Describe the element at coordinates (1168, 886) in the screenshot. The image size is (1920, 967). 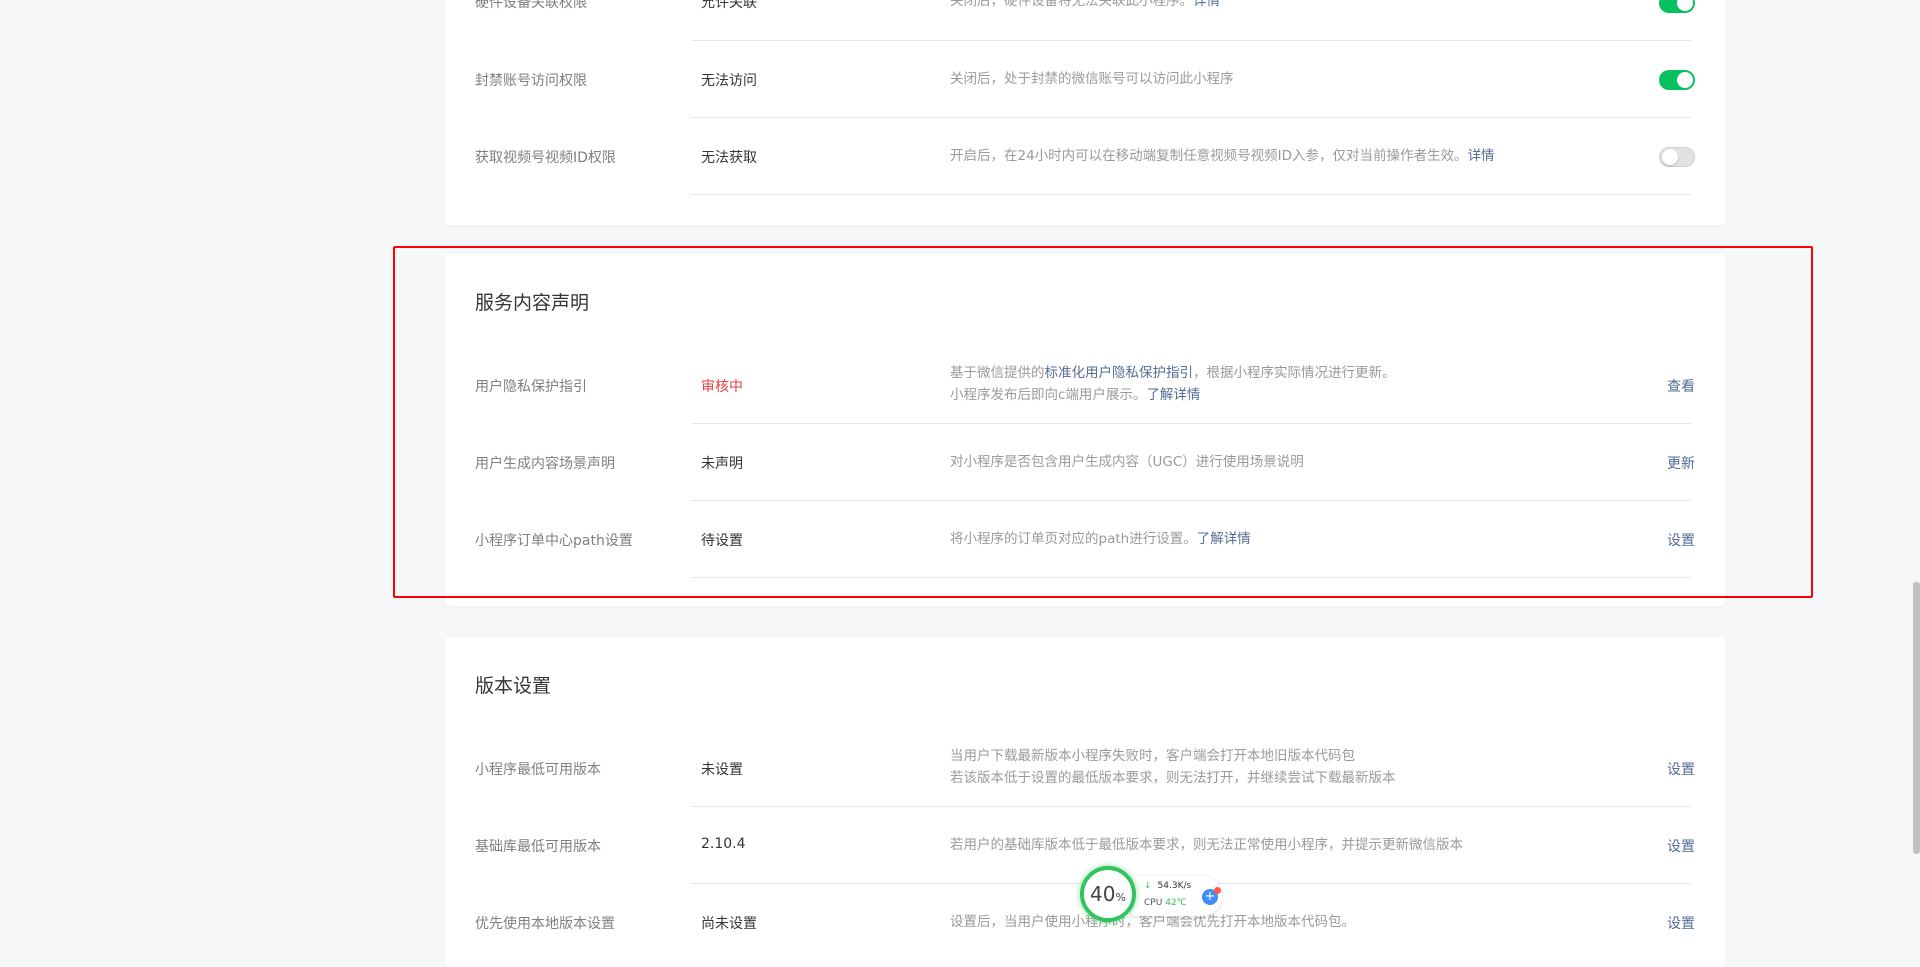
I see `network-speed: ↓ 54.3K/s` at that location.